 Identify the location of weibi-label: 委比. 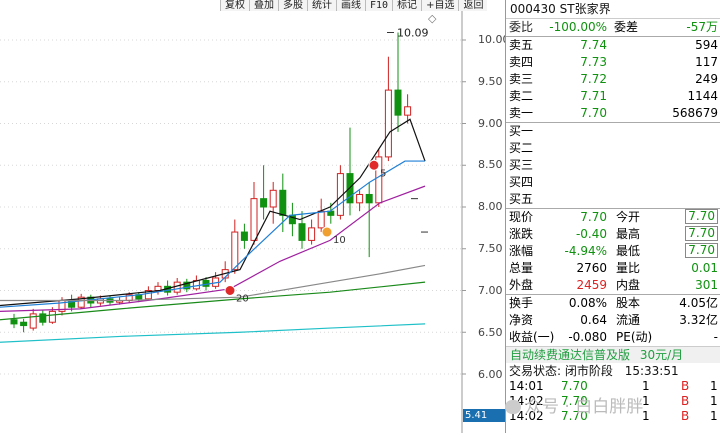
(521, 27).